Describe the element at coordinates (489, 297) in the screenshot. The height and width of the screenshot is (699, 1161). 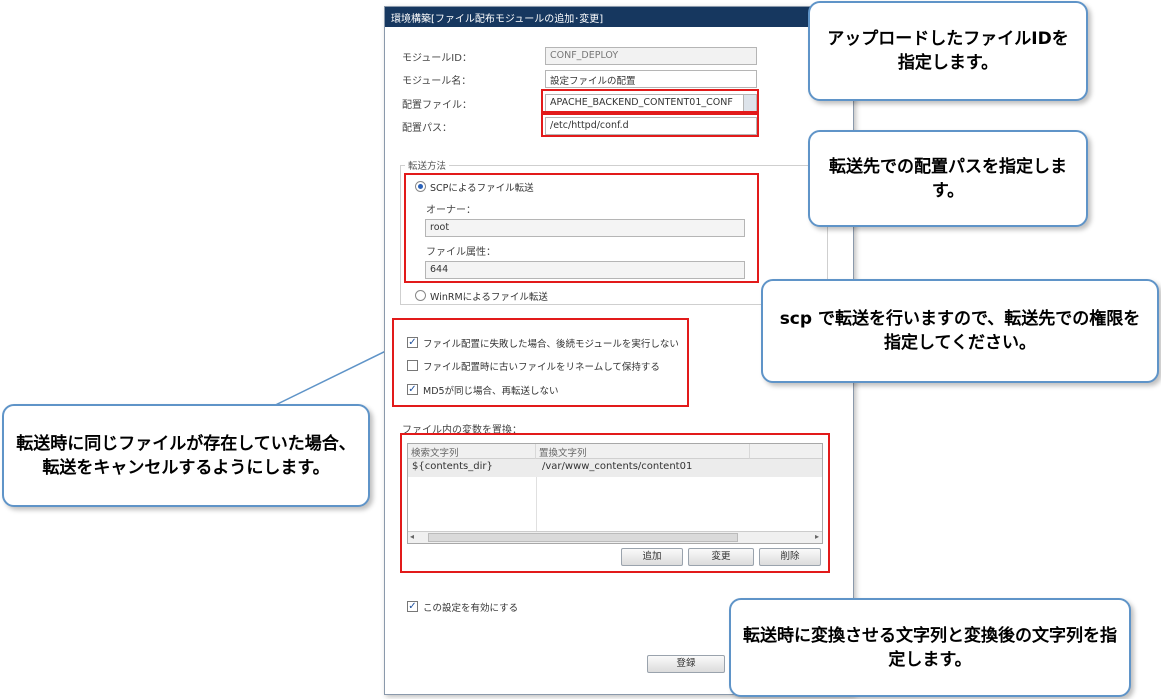
I see `winrm-radio-label: WinRMによるファイル転送` at that location.